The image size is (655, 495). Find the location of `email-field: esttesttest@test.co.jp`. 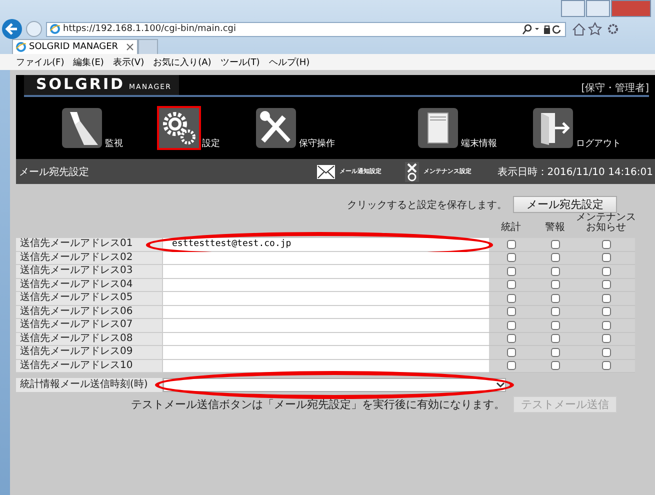

email-field: esttesttest@test.co.jp is located at coordinates (325, 245).